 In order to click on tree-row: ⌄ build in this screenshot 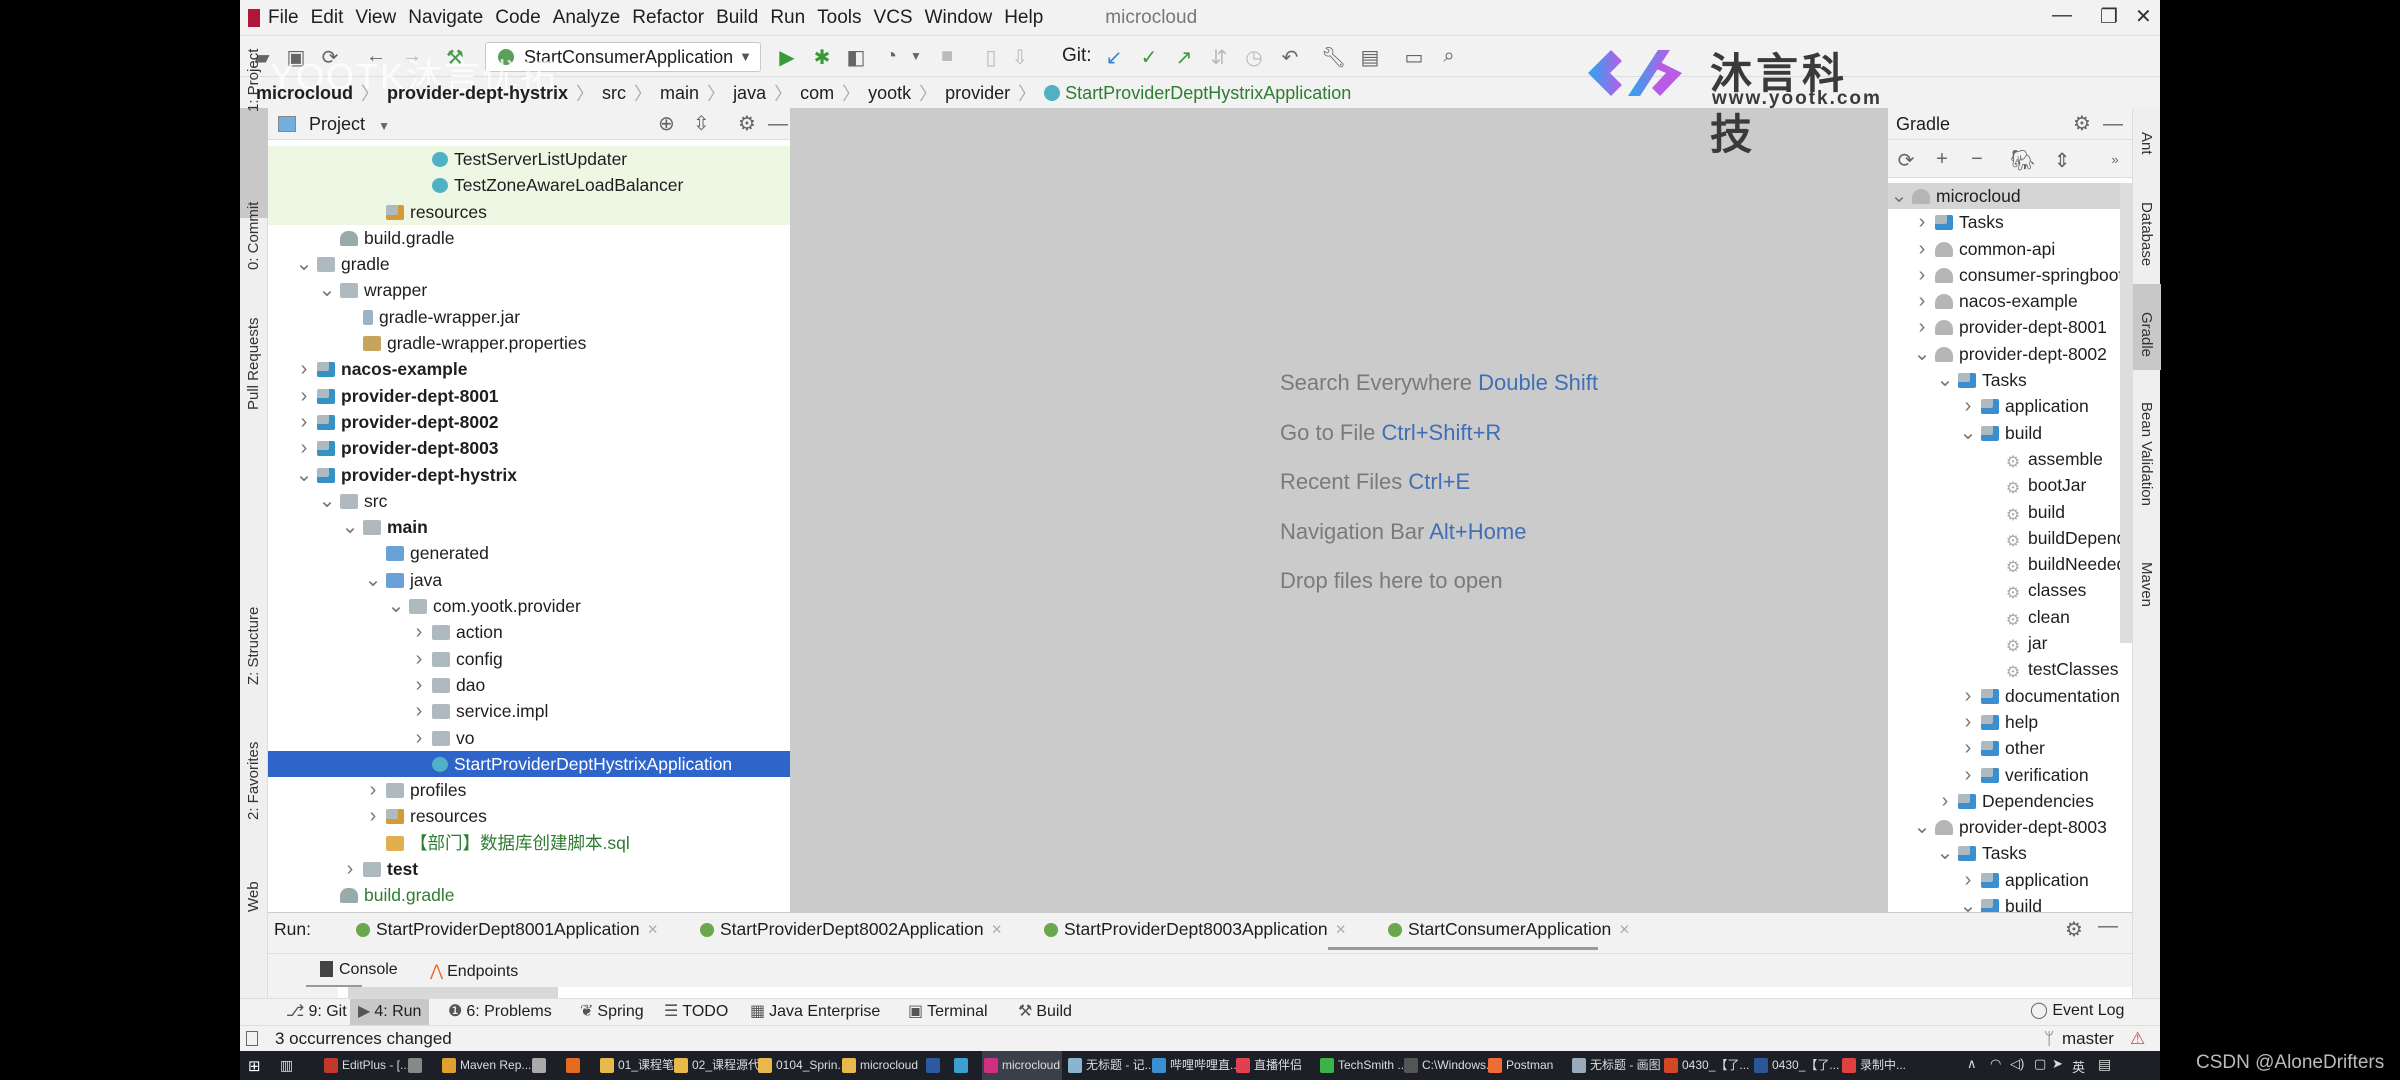, I will do `click(2010, 433)`.